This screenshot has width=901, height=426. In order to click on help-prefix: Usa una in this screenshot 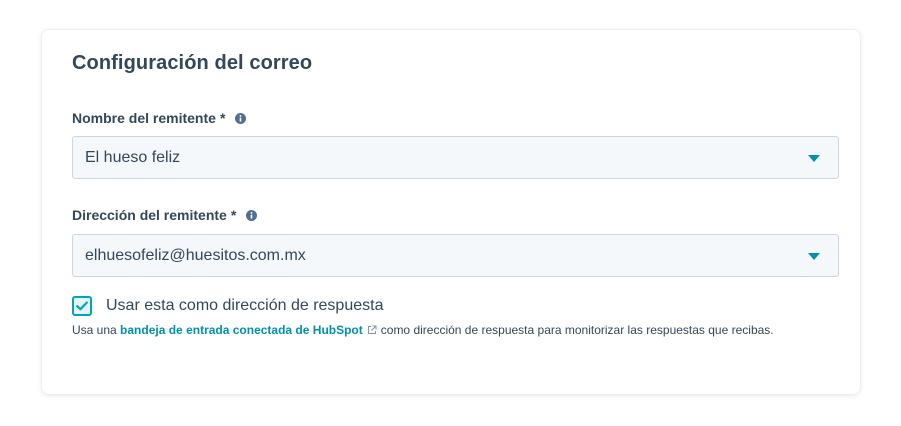, I will do `click(94, 330)`.